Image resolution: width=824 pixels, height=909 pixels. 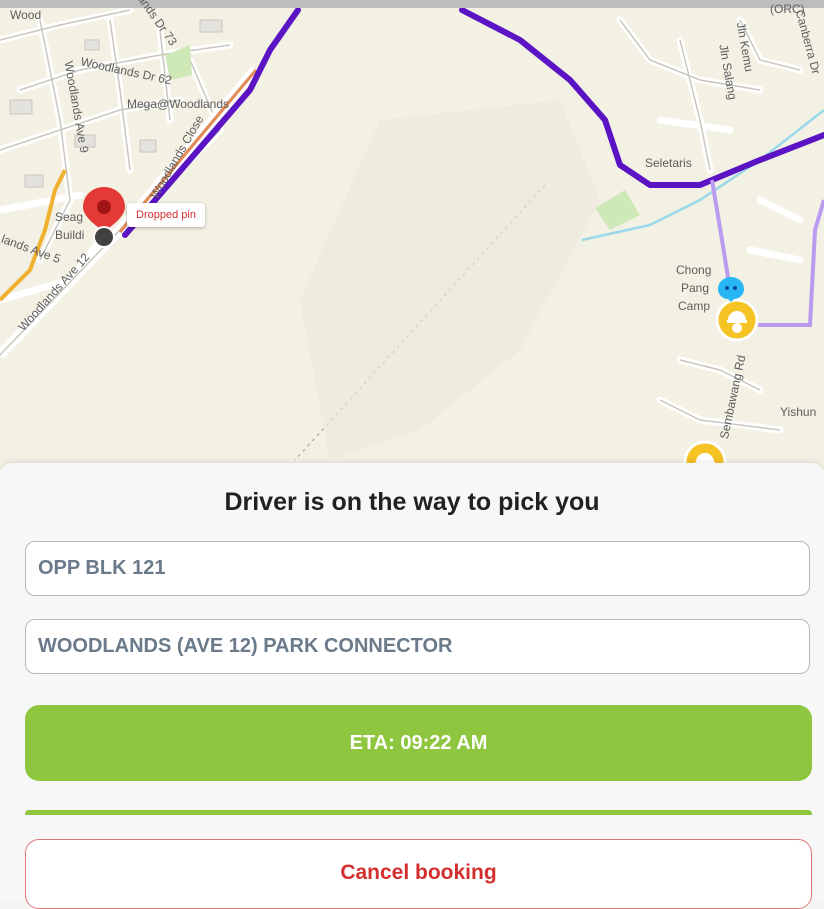 I want to click on eta-button: ETA: 09:22 AM, so click(x=418, y=743).